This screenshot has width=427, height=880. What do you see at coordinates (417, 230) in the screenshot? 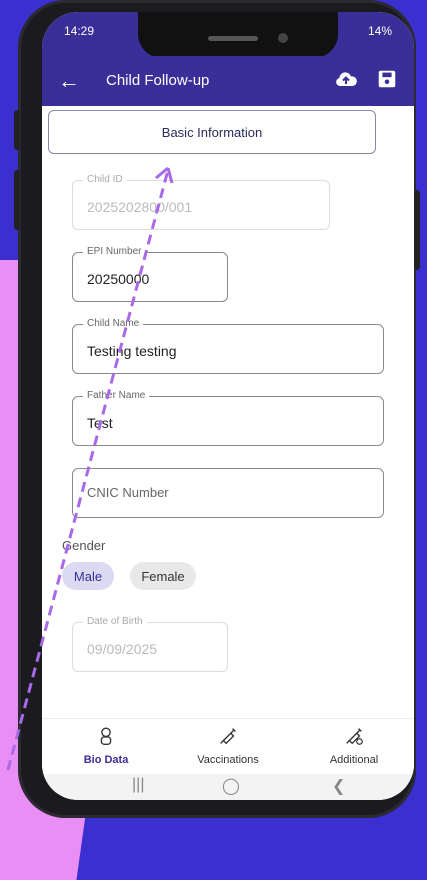
I see `power-button` at bounding box center [417, 230].